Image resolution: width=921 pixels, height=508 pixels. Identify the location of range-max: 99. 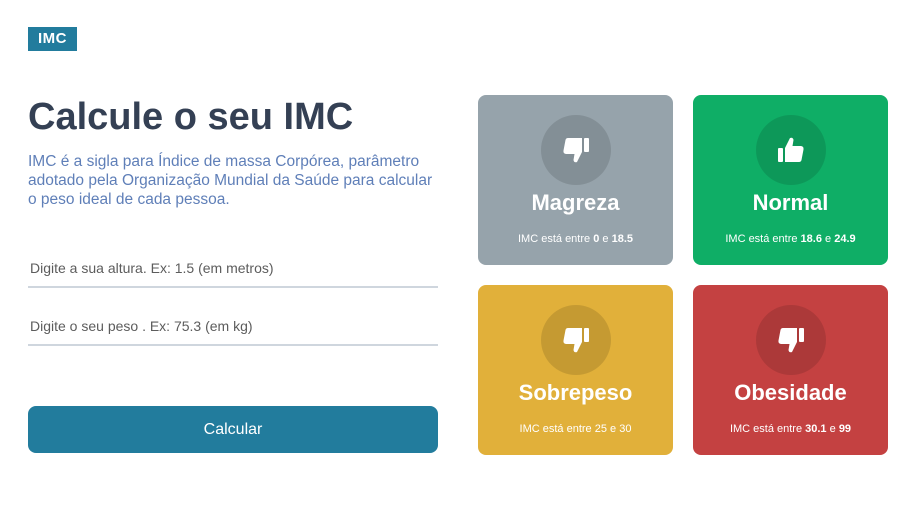
(845, 429).